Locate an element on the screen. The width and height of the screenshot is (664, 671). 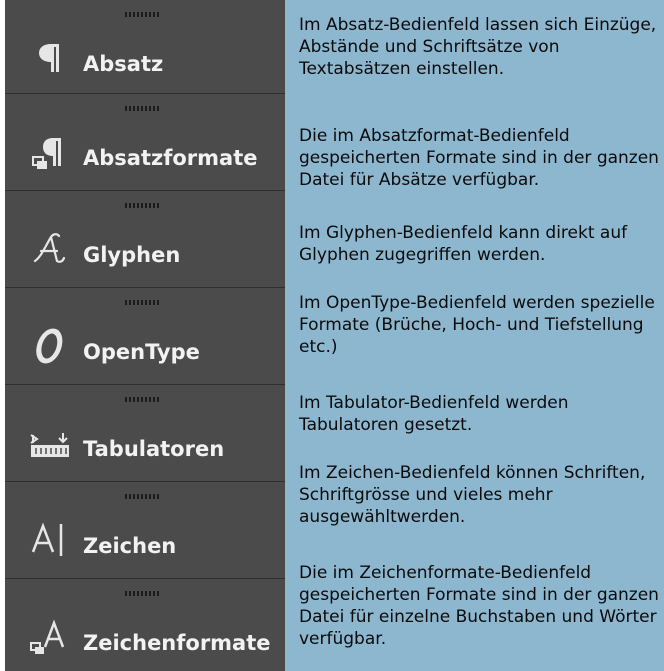
panel-label-glyphen: Glyphen is located at coordinates (132, 255).